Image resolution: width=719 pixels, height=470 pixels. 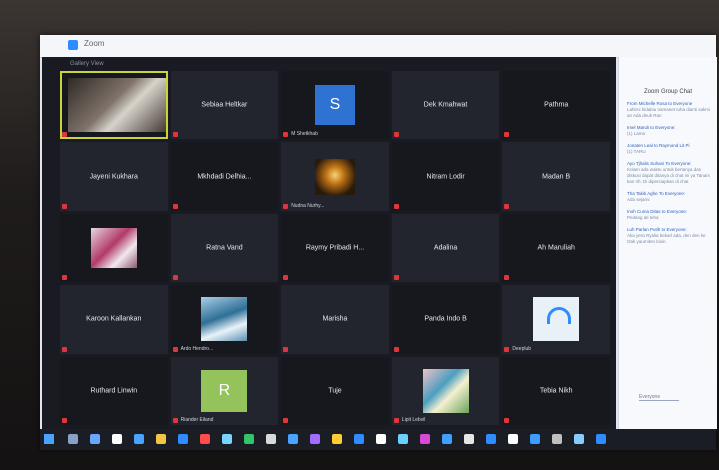 I want to click on participant-tile: Dek Kmahwat, so click(x=445, y=105).